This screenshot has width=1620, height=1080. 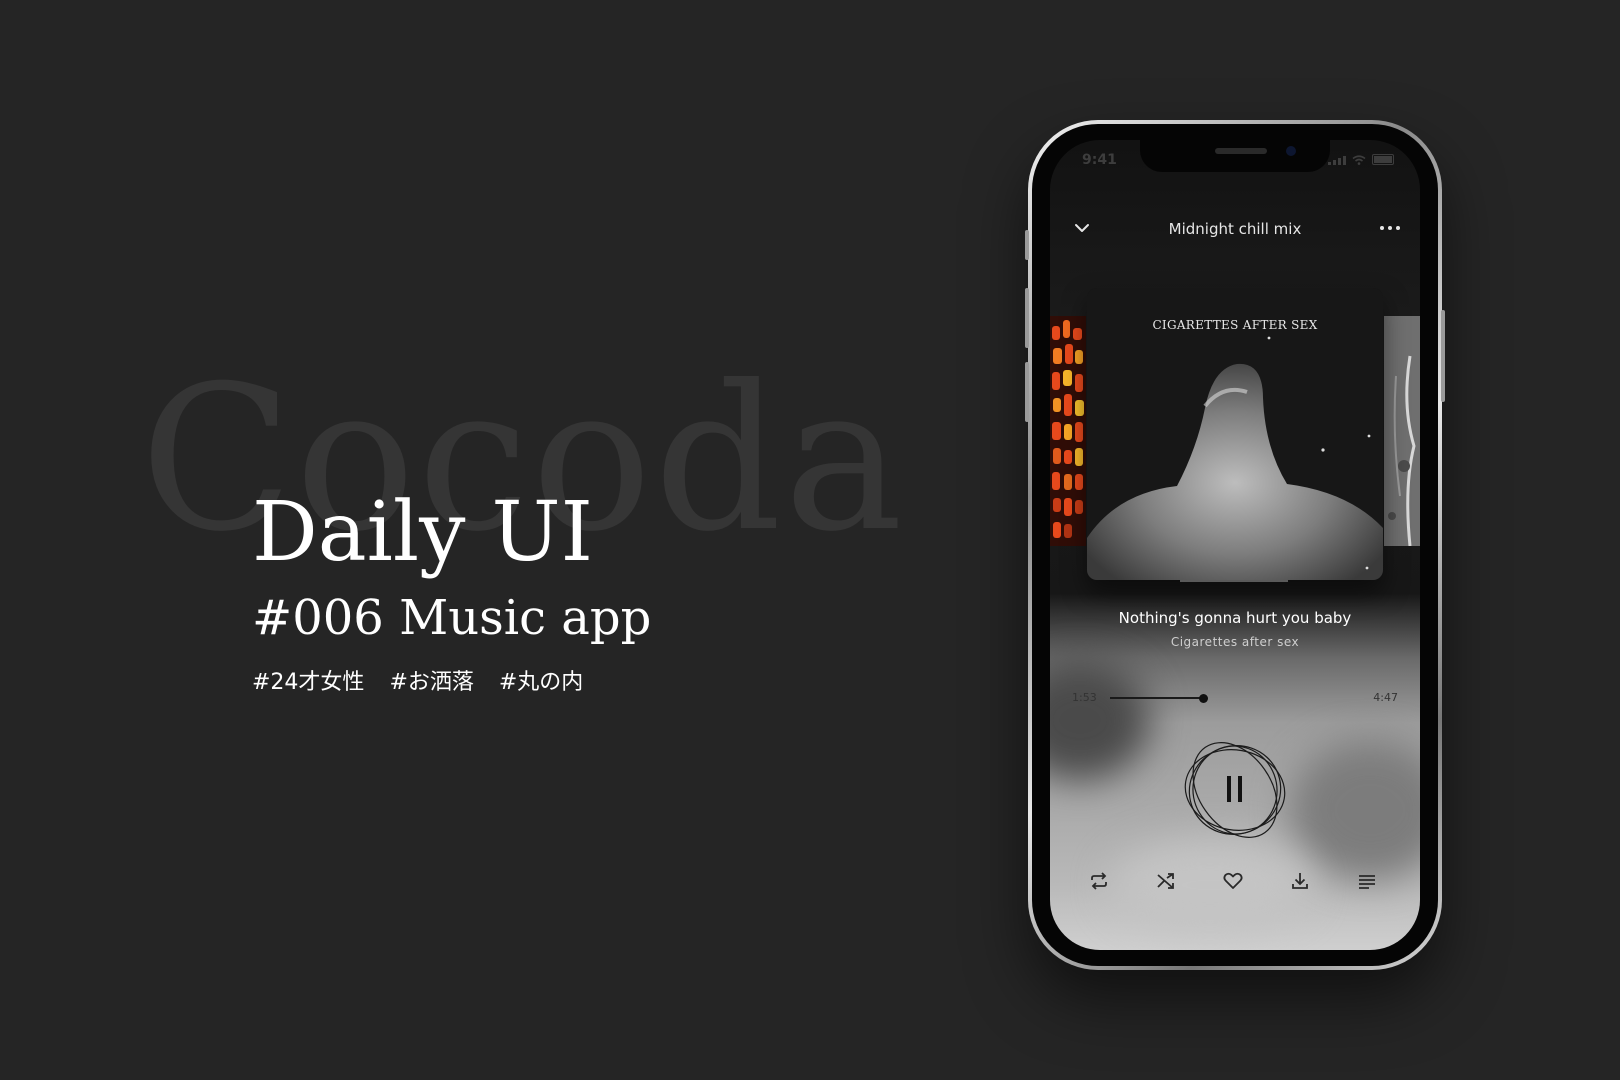 I want to click on hero-title: Daily UI, so click(x=422, y=532).